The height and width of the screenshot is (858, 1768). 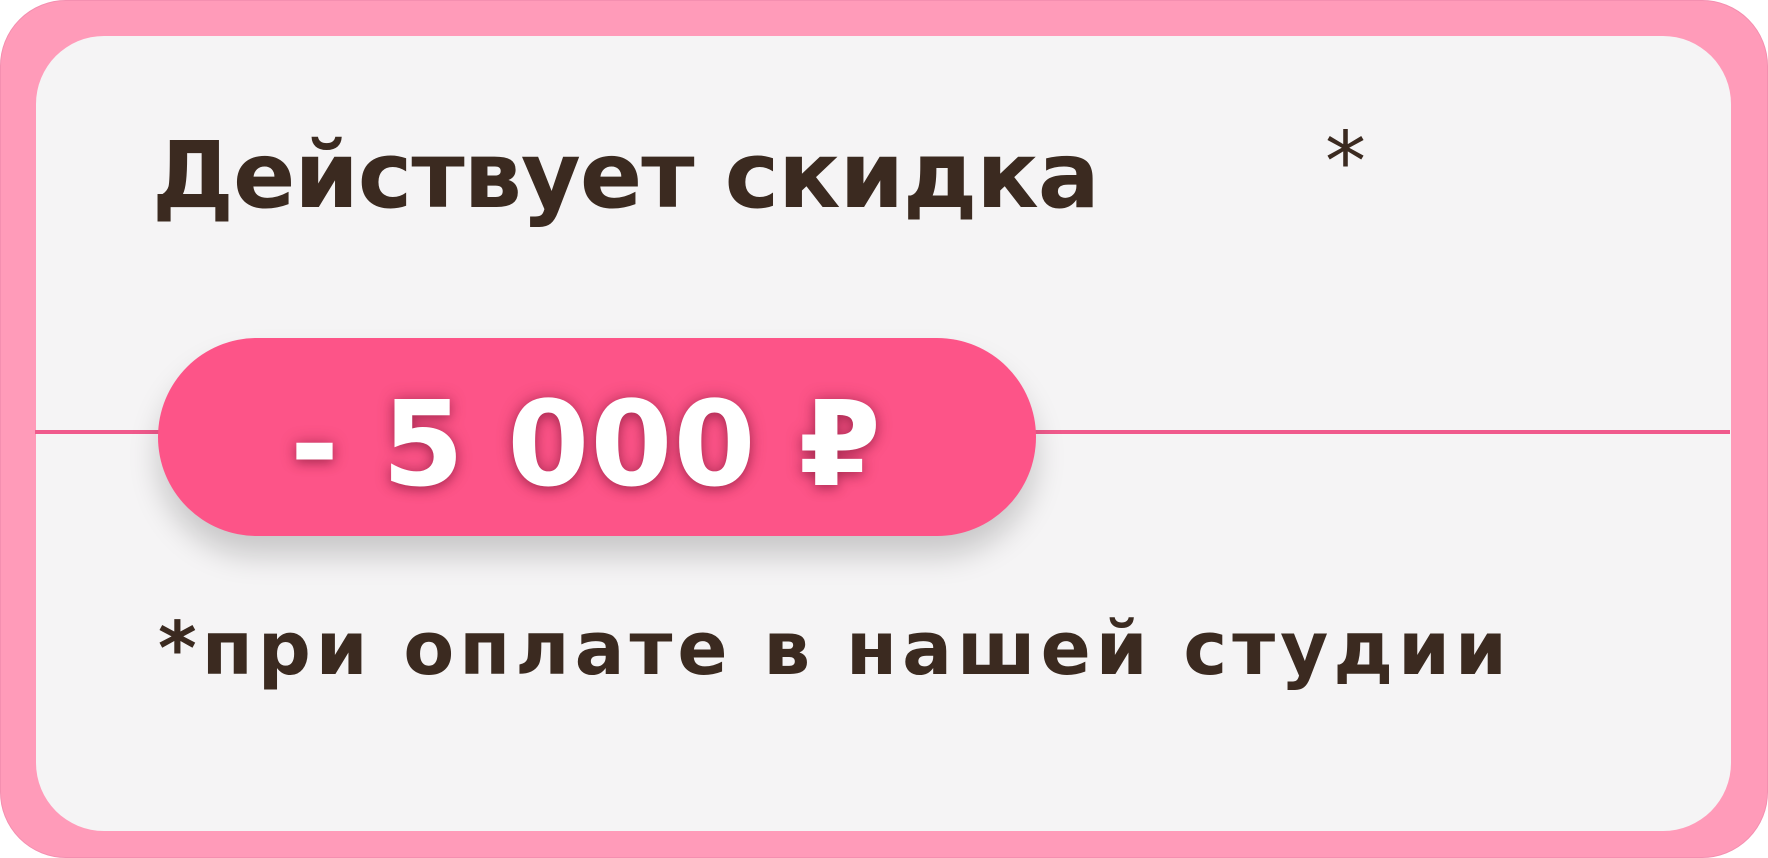 What do you see at coordinates (1345, 162) in the screenshot?
I see `footnote-asterisk: *` at bounding box center [1345, 162].